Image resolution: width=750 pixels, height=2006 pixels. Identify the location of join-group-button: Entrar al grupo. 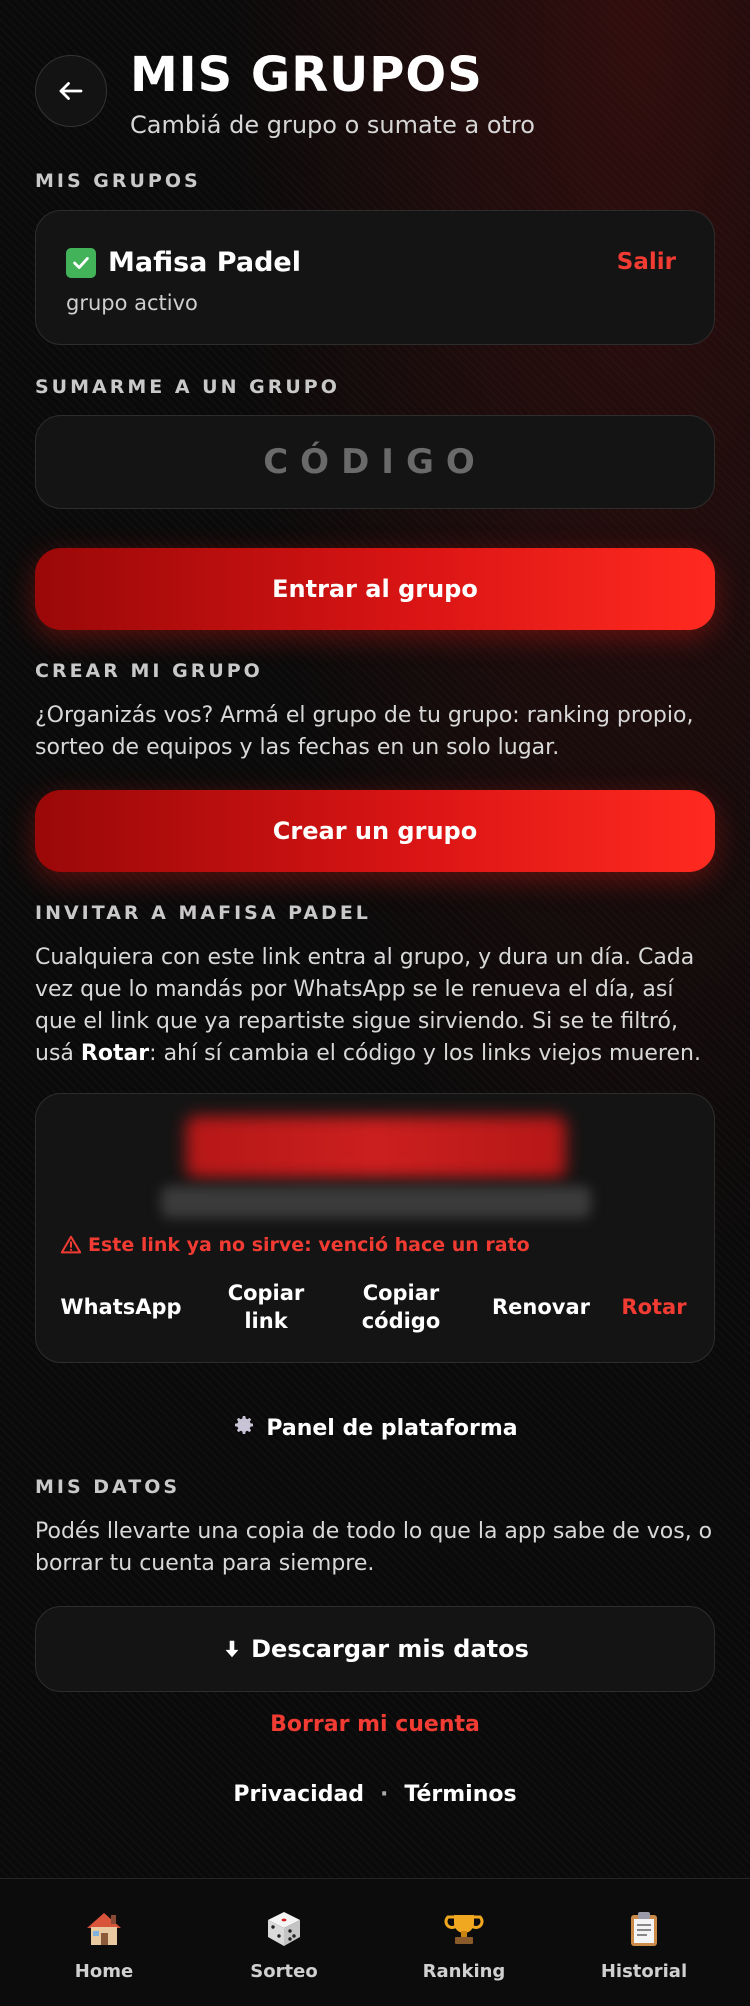
(375, 589).